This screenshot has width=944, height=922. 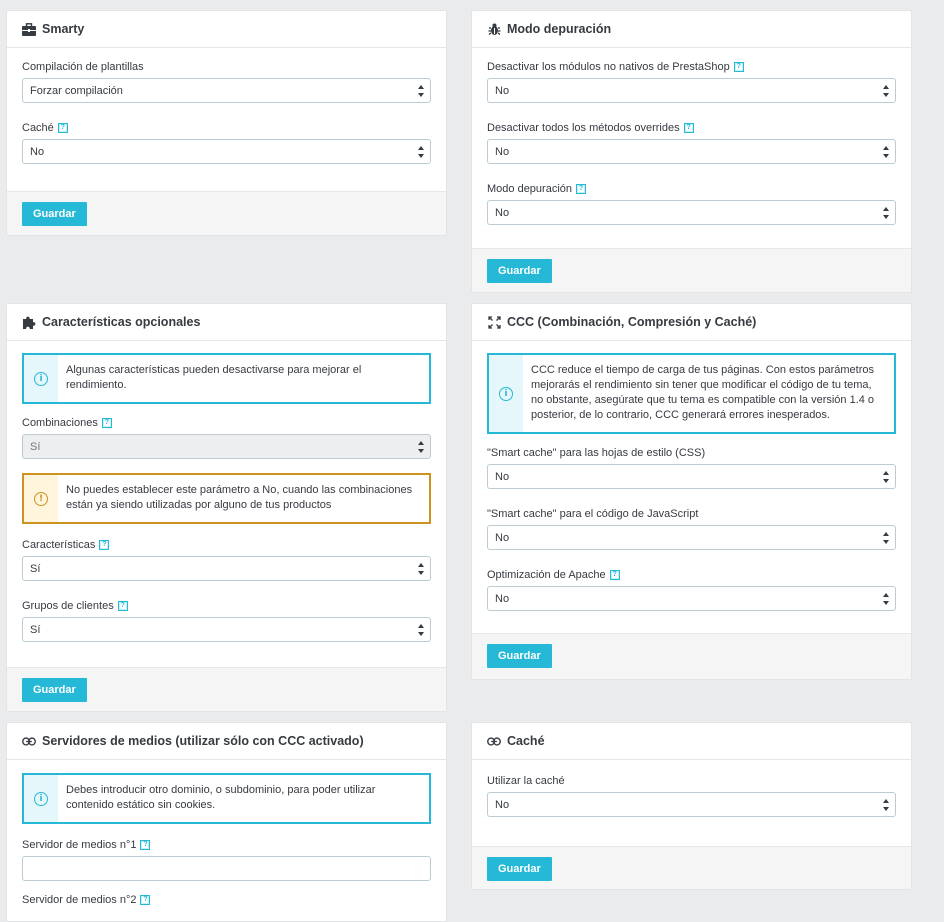 I want to click on apache-label-row: Optimización de Apache?, so click(x=691, y=574).